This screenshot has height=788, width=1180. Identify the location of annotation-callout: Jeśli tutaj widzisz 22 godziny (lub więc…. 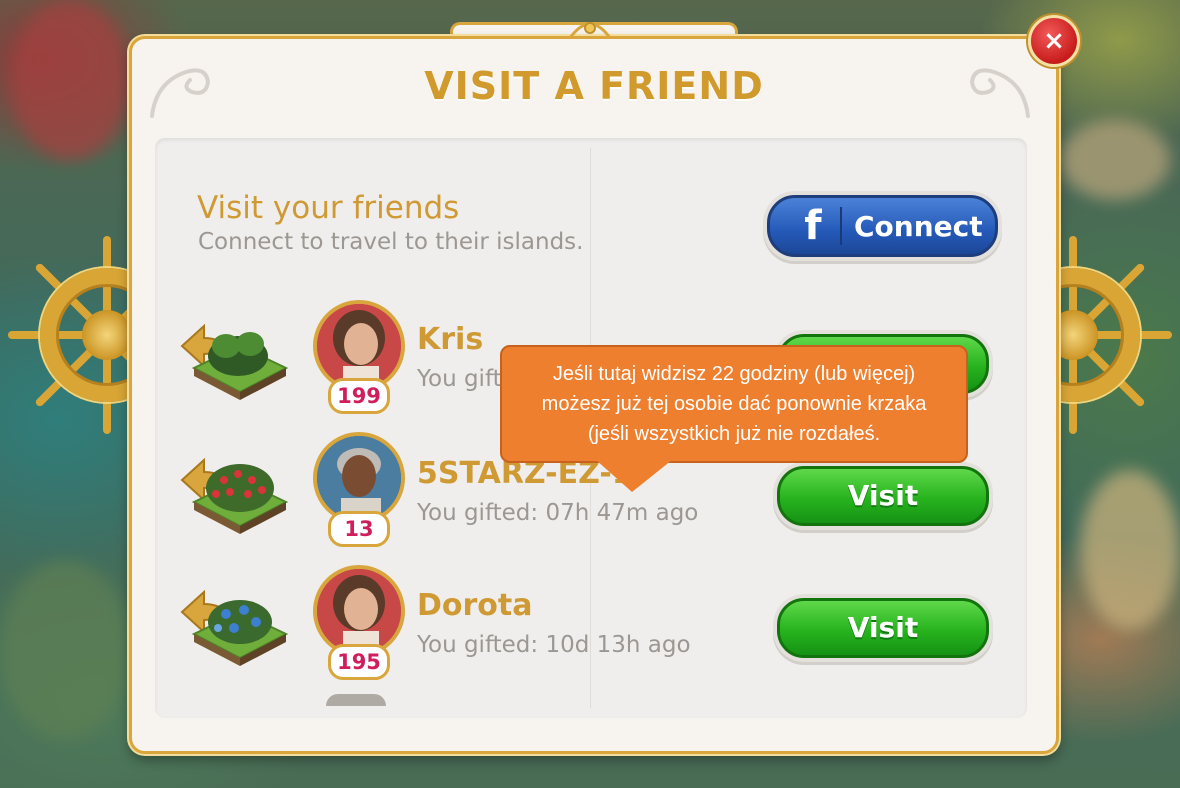
(734, 404).